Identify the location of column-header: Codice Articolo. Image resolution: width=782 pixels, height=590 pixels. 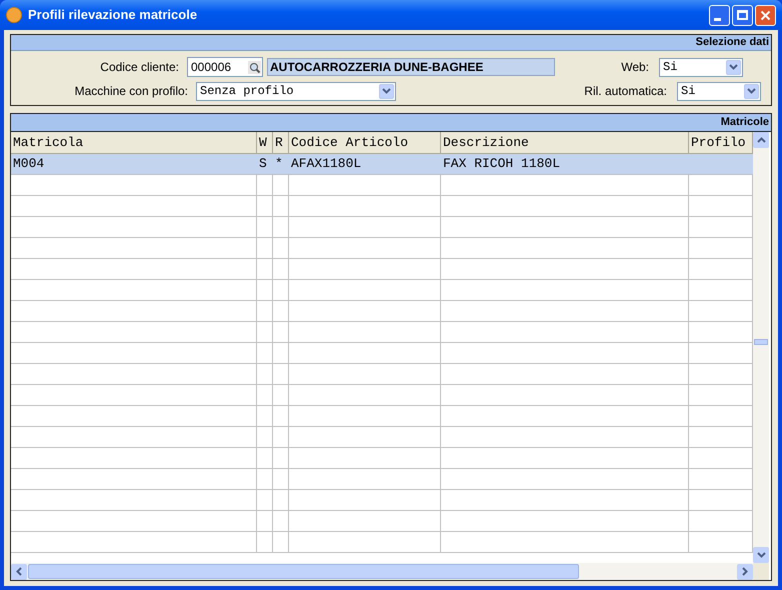
(365, 143).